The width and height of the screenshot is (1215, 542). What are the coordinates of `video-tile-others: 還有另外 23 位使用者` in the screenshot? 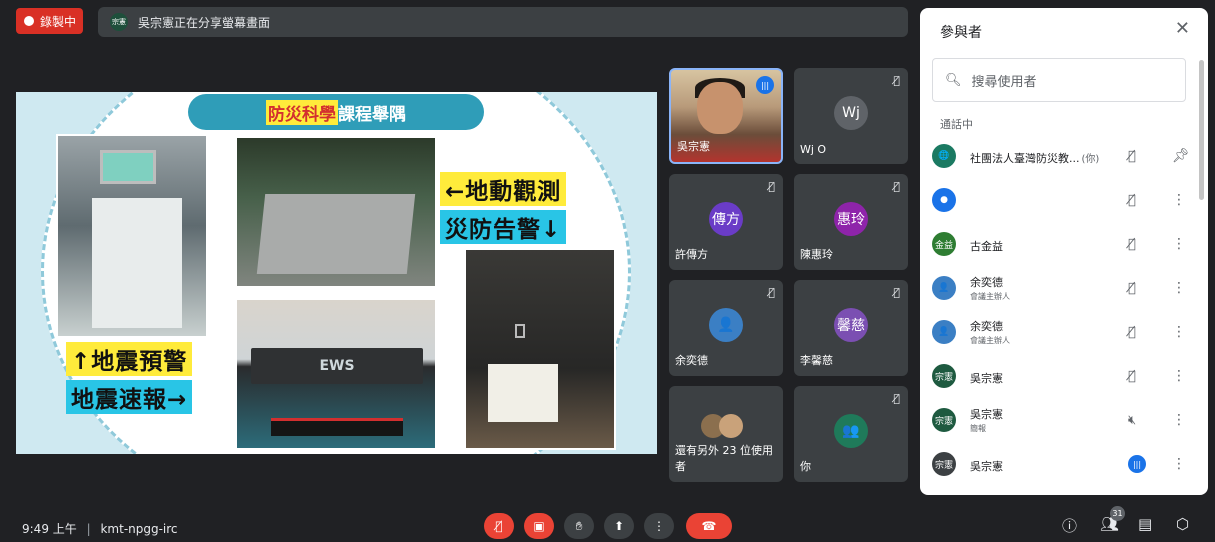 It's located at (726, 434).